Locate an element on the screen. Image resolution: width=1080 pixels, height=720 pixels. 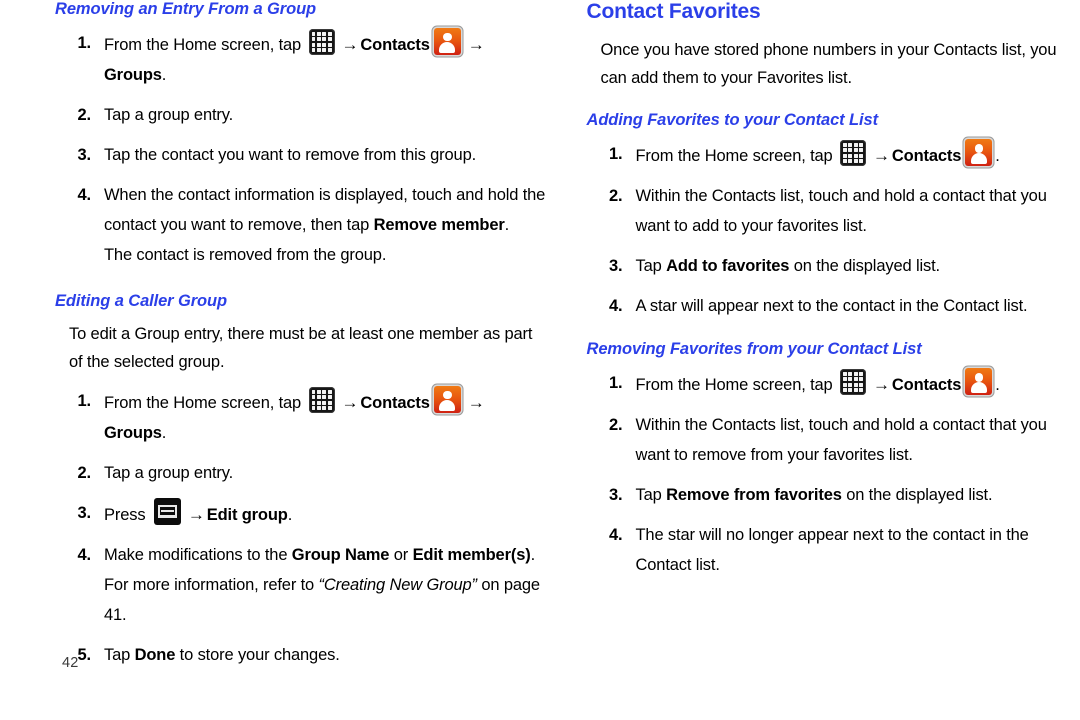
step-line: From the Home screen, tap → Contacts. is located at coordinates (818, 382).